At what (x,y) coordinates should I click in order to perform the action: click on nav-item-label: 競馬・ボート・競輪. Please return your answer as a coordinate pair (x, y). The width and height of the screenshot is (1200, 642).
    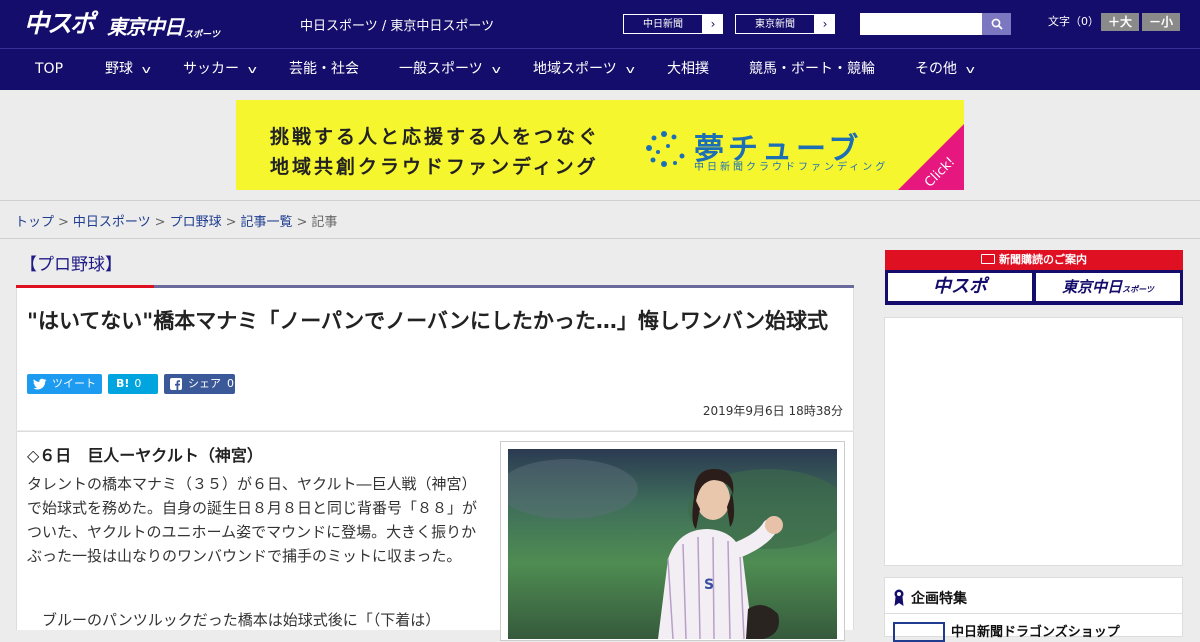
    Looking at the image, I should click on (812, 69).